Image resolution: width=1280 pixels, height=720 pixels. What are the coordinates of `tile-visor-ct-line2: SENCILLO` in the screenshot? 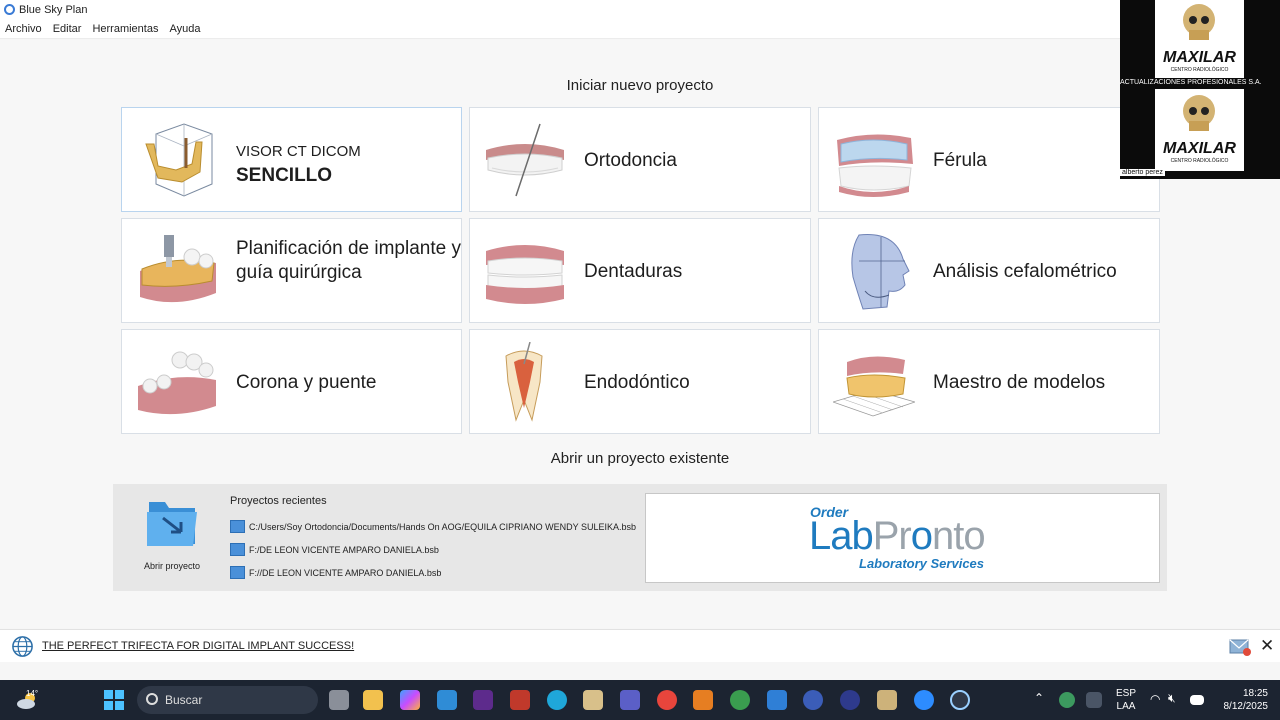 It's located at (284, 175).